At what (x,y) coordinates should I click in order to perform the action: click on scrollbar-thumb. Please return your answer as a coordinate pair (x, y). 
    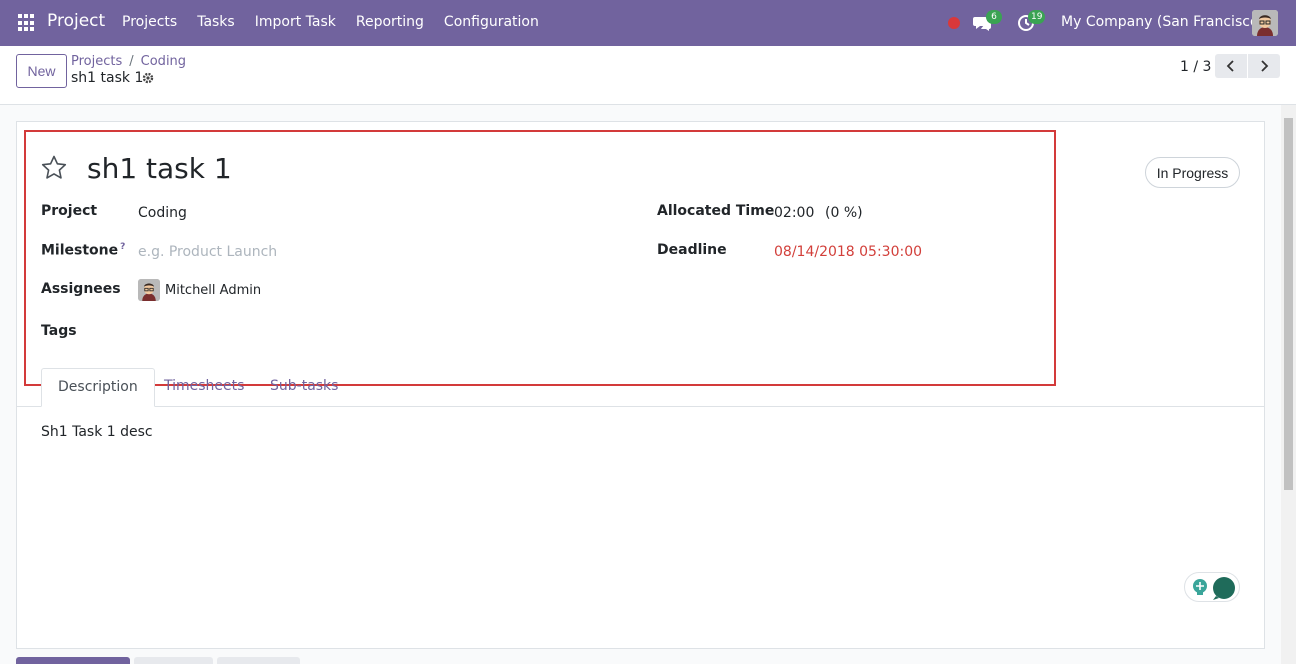
    Looking at the image, I should click on (1288, 304).